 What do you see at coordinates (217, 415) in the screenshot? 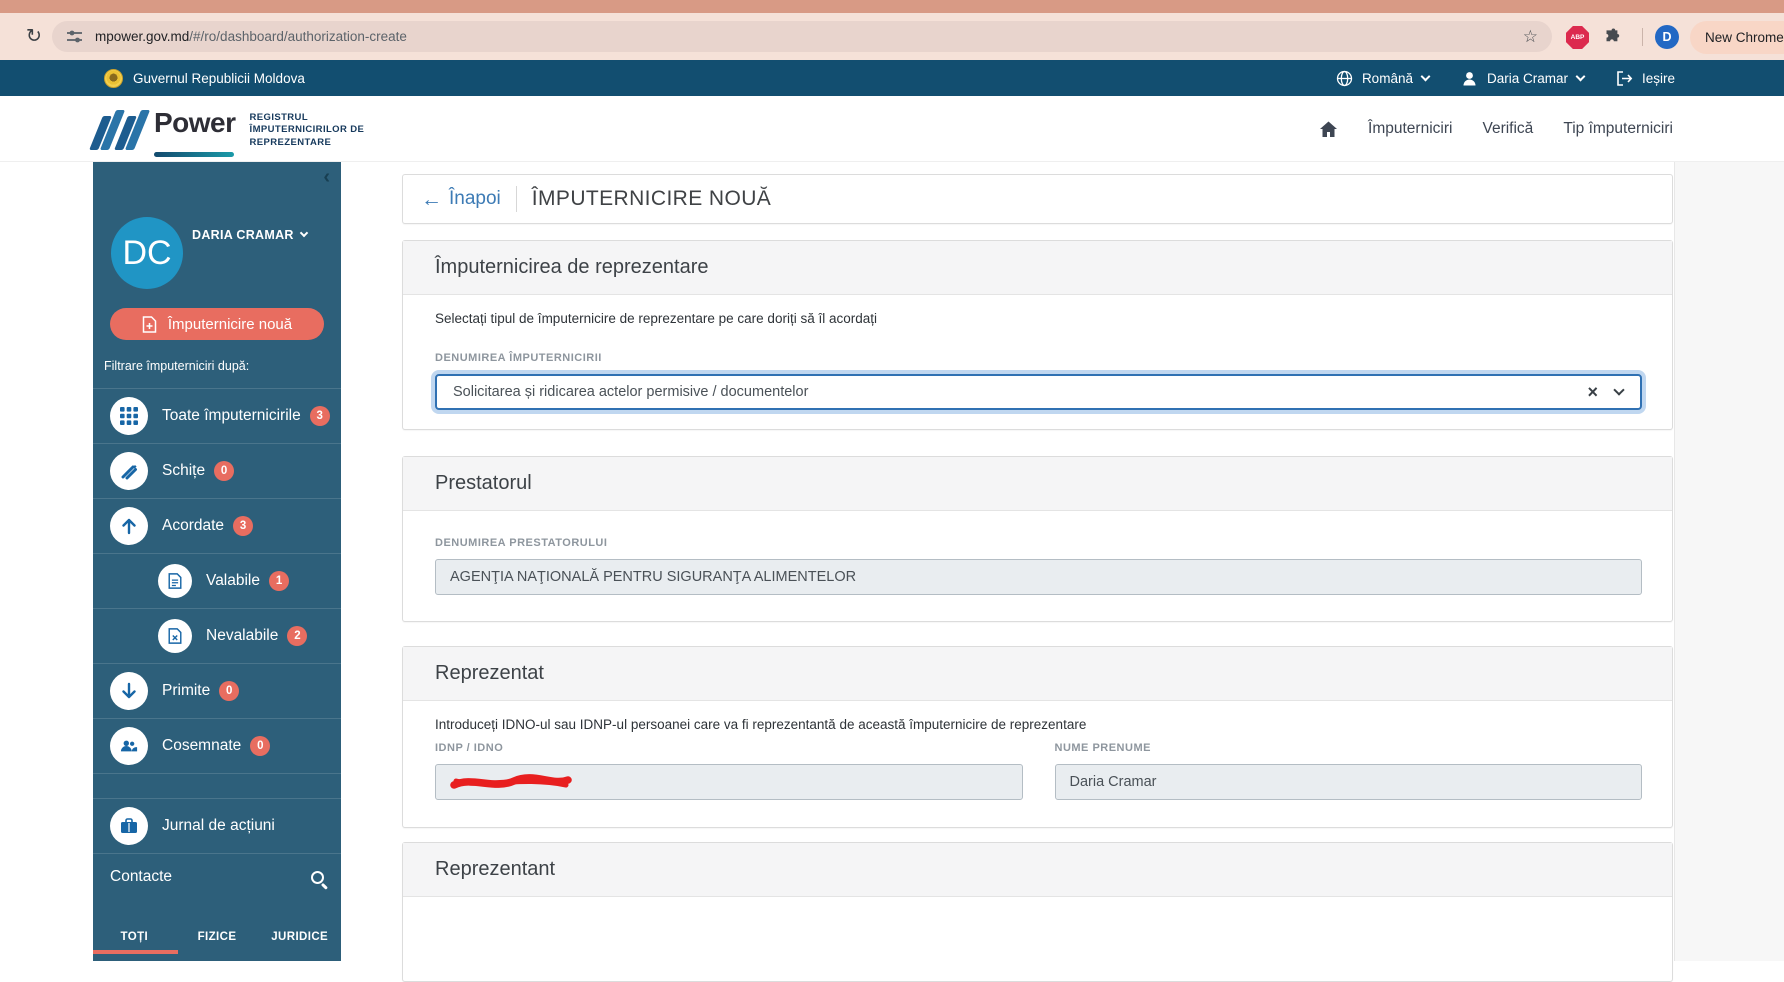
I see `sidebar-item-toate: Toate împuternicirile 3` at bounding box center [217, 415].